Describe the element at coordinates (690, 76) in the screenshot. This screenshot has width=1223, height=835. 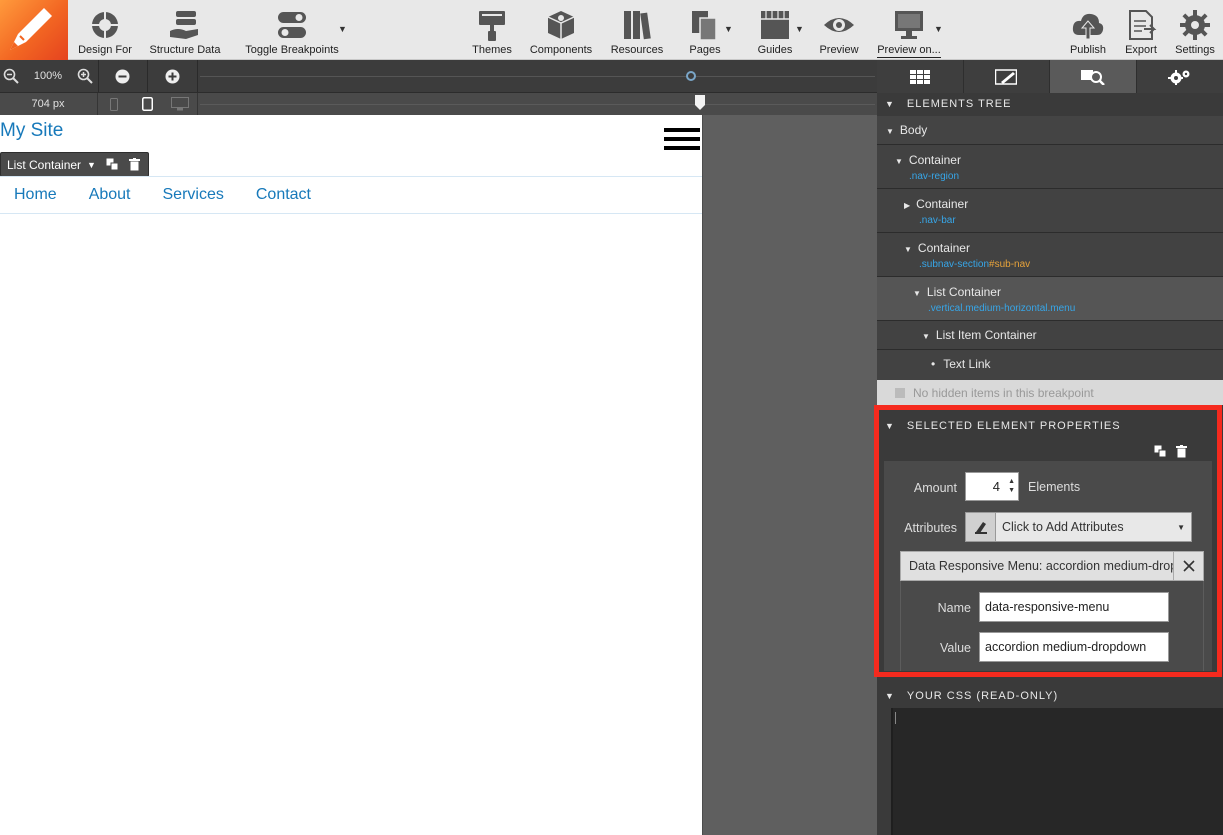
I see `zoom-slider-handle` at that location.